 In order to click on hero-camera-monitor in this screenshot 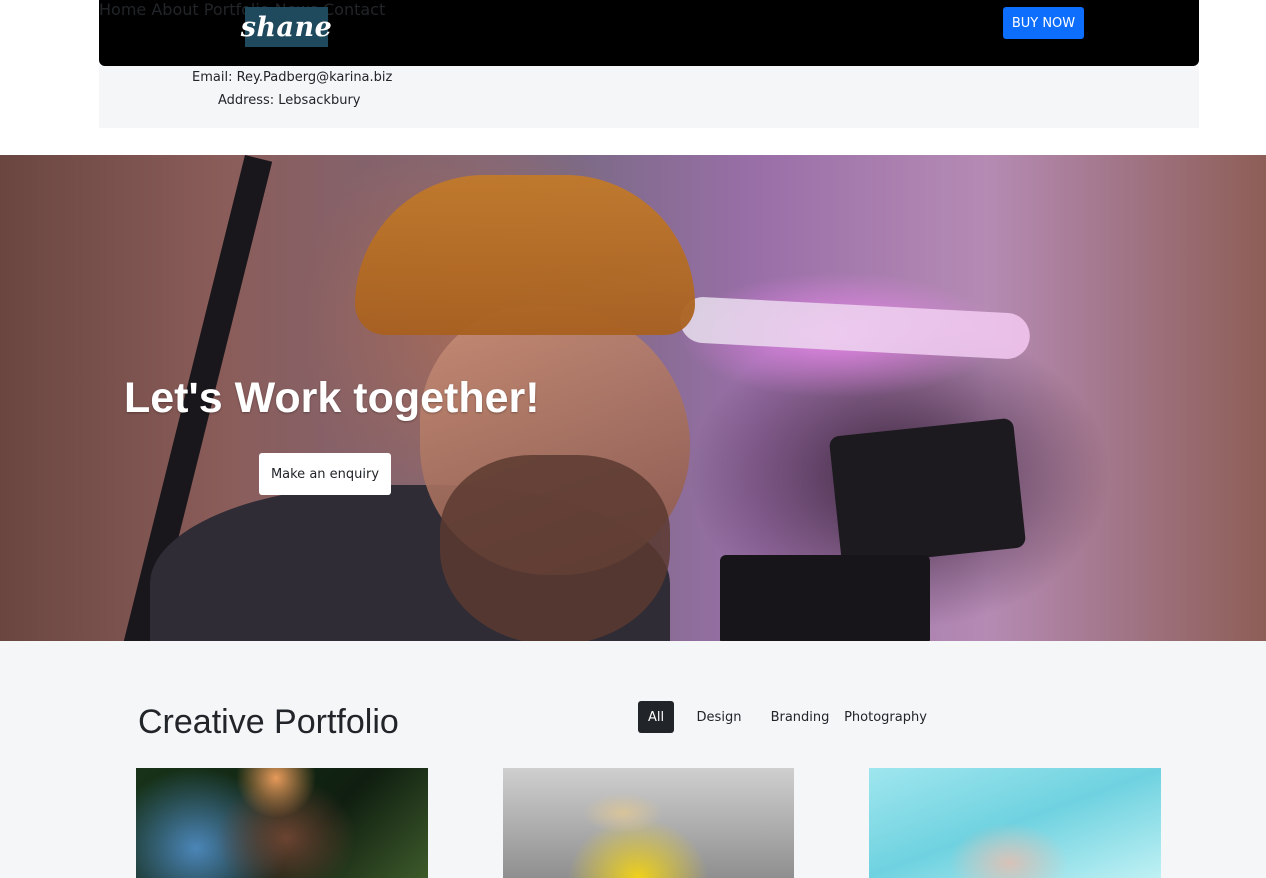, I will do `click(927, 492)`.